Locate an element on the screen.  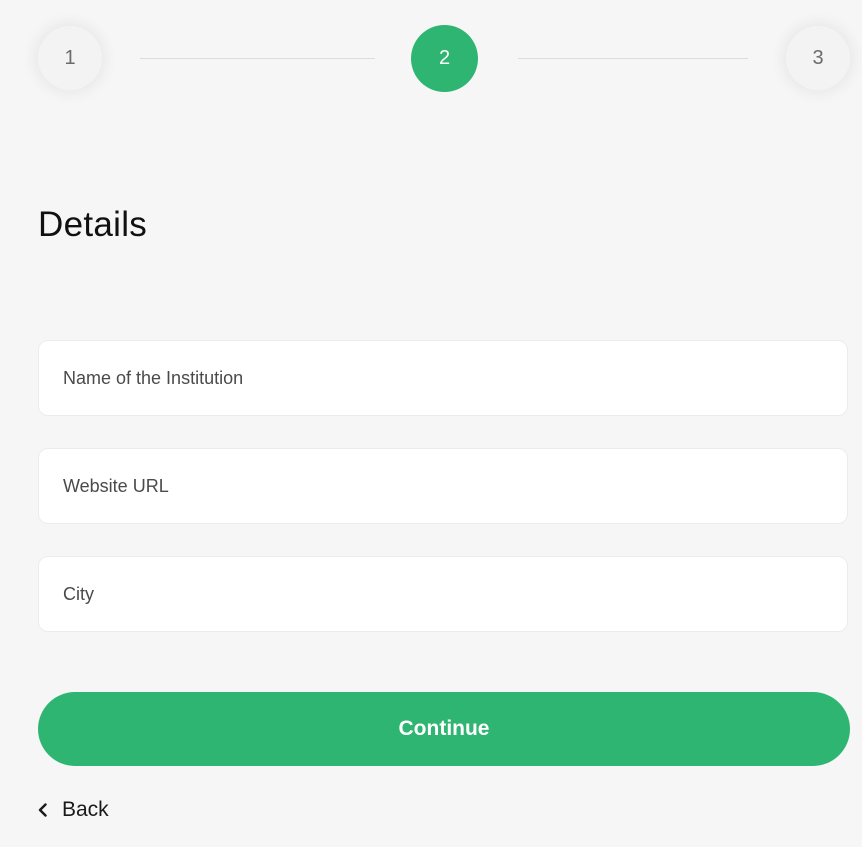
step-2: 2 is located at coordinates (444, 58).